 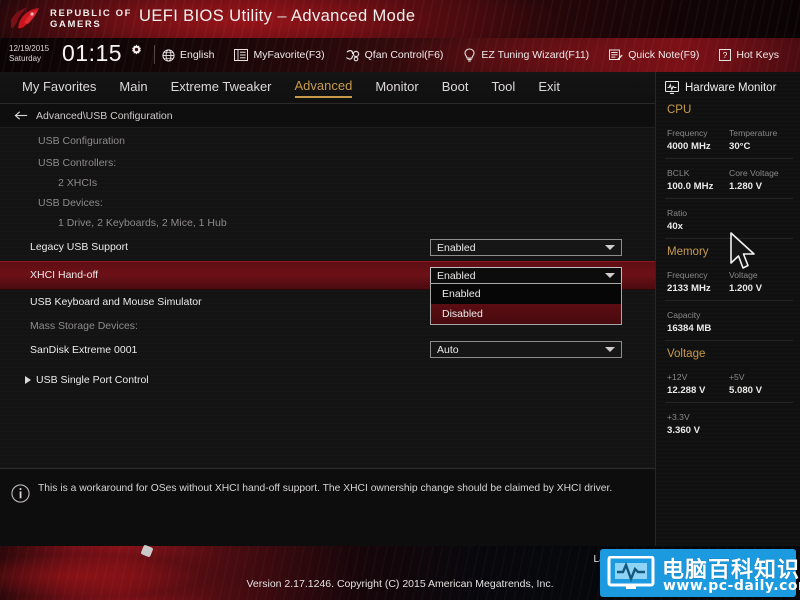 I want to click on date-text: 12/19/2015, so click(x=29, y=48).